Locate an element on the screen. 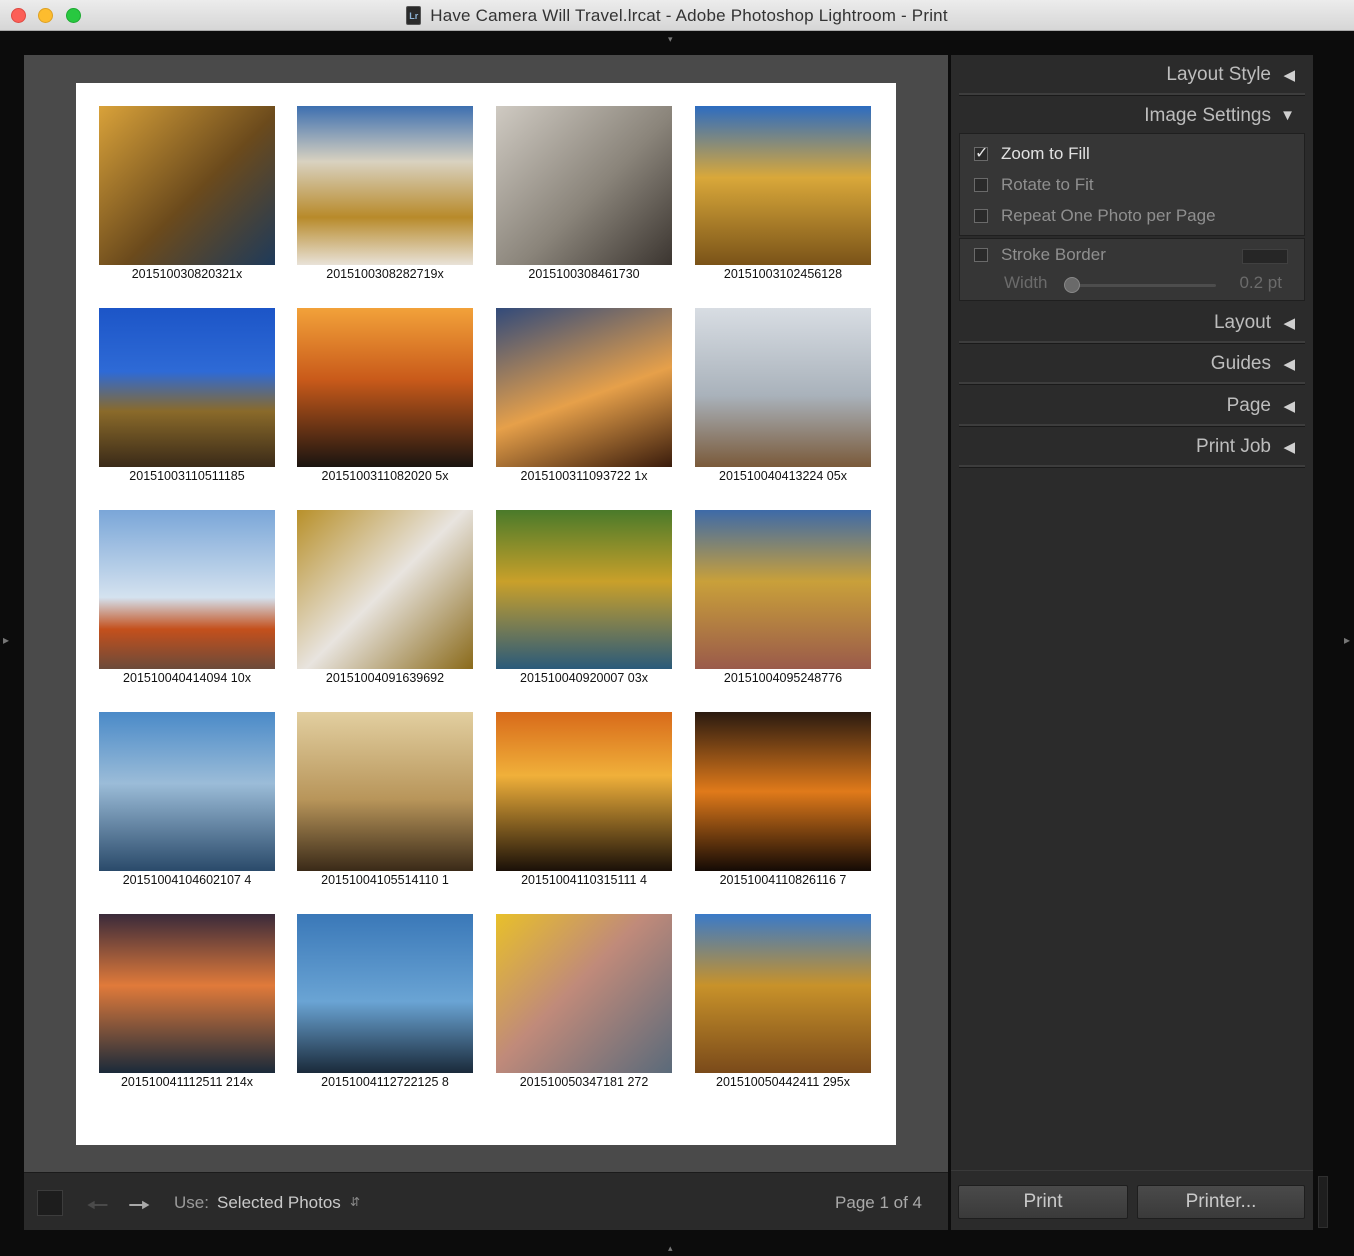 Image resolution: width=1354 pixels, height=1256 pixels. zoom-to-fill-checkbox: Zoom to Fill is located at coordinates (1032, 153).